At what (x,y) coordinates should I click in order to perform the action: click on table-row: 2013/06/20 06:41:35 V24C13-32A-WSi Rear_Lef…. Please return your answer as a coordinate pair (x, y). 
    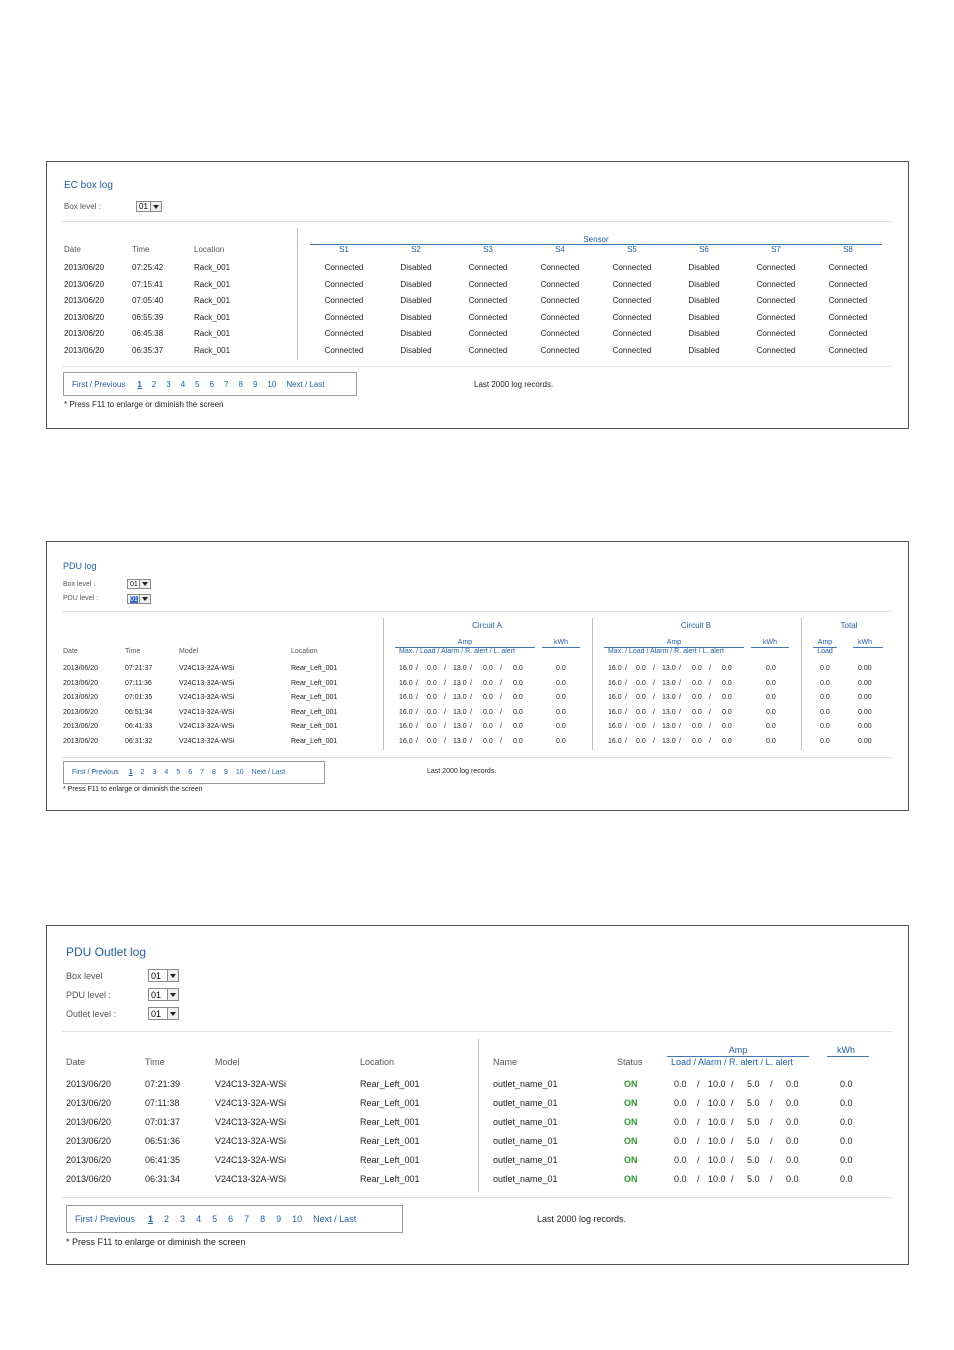
    Looking at the image, I should click on (477, 1161).